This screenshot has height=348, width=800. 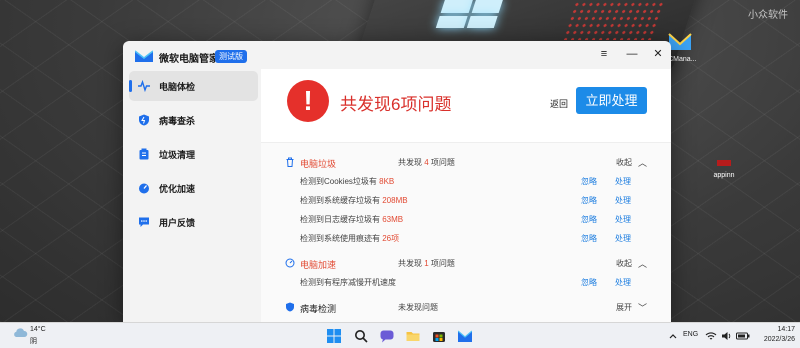 I want to click on section-title: 电脑垃圾, so click(x=318, y=164).